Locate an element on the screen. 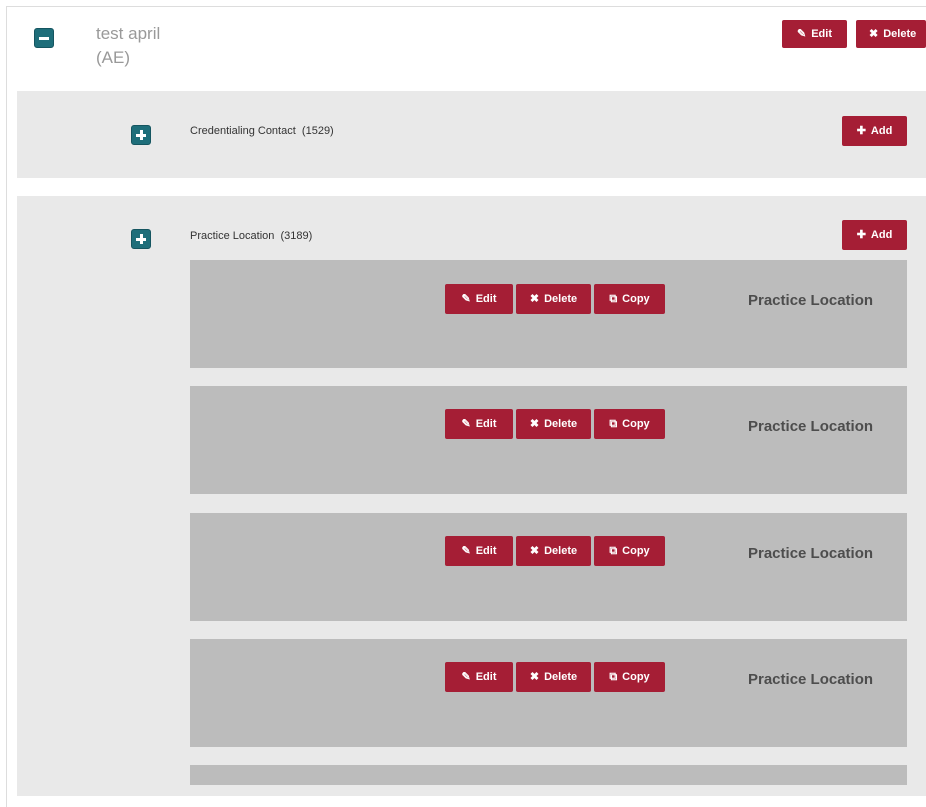 This screenshot has width=926, height=807. record-edit-label: Edit is located at coordinates (821, 34).